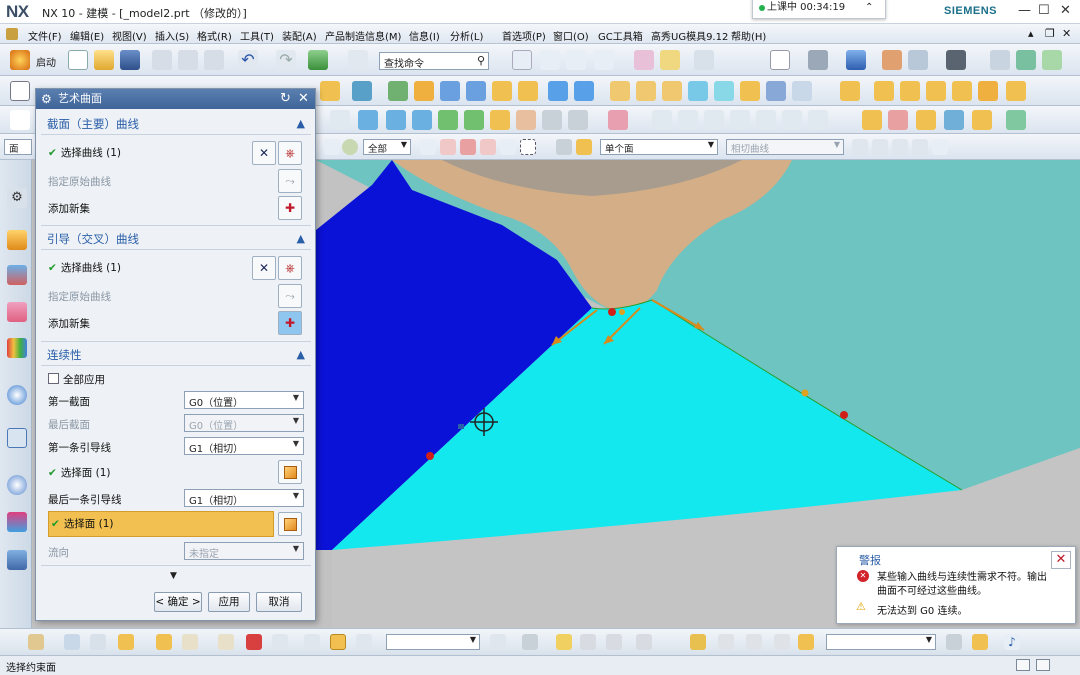  Describe the element at coordinates (584, 147) in the screenshot. I see `select-face-icon` at that location.